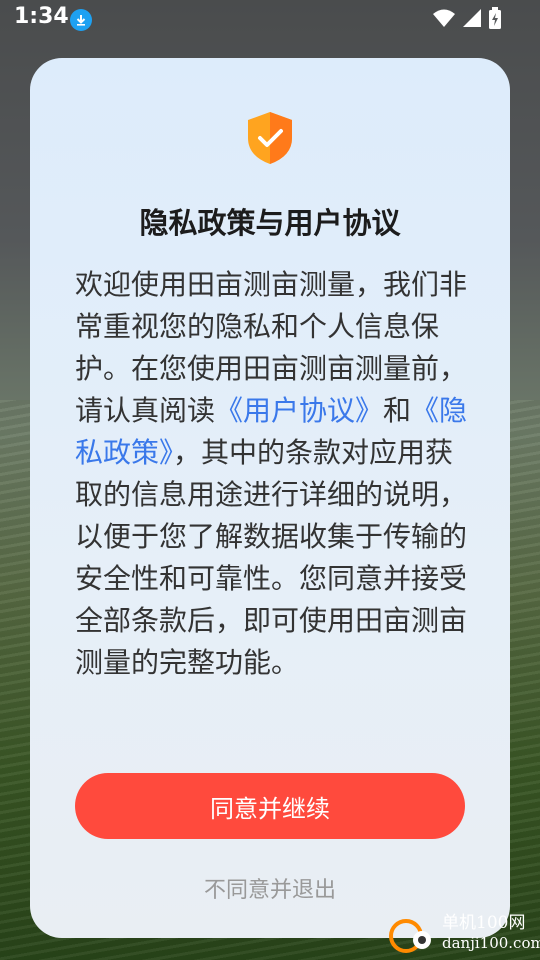  Describe the element at coordinates (270, 806) in the screenshot. I see `agree-continue-button: 同意并继续` at that location.